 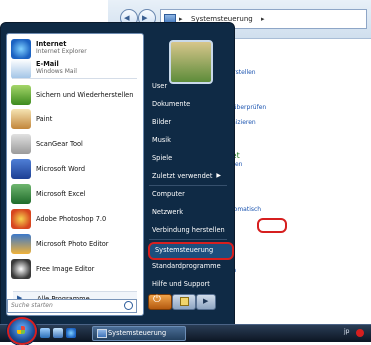 What do you see at coordinates (157, 299) in the screenshot?
I see `power-icon: ⏻` at bounding box center [157, 299].